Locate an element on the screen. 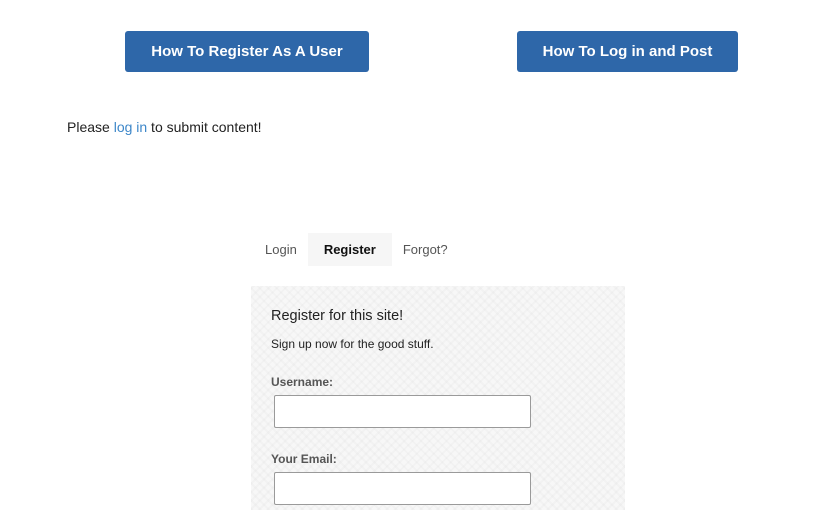 The height and width of the screenshot is (510, 825). email-input is located at coordinates (402, 488).